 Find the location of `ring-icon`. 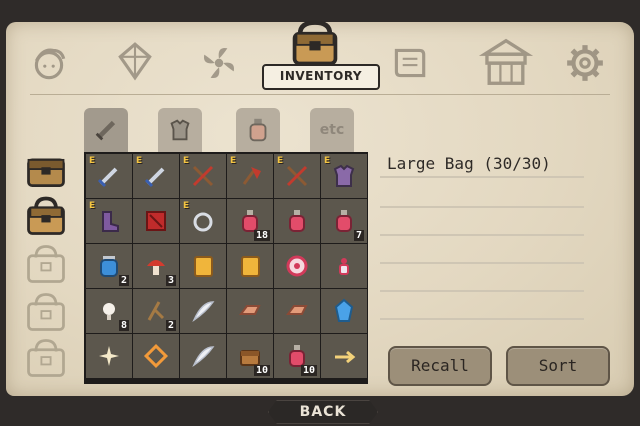

ring-icon is located at coordinates (203, 222).